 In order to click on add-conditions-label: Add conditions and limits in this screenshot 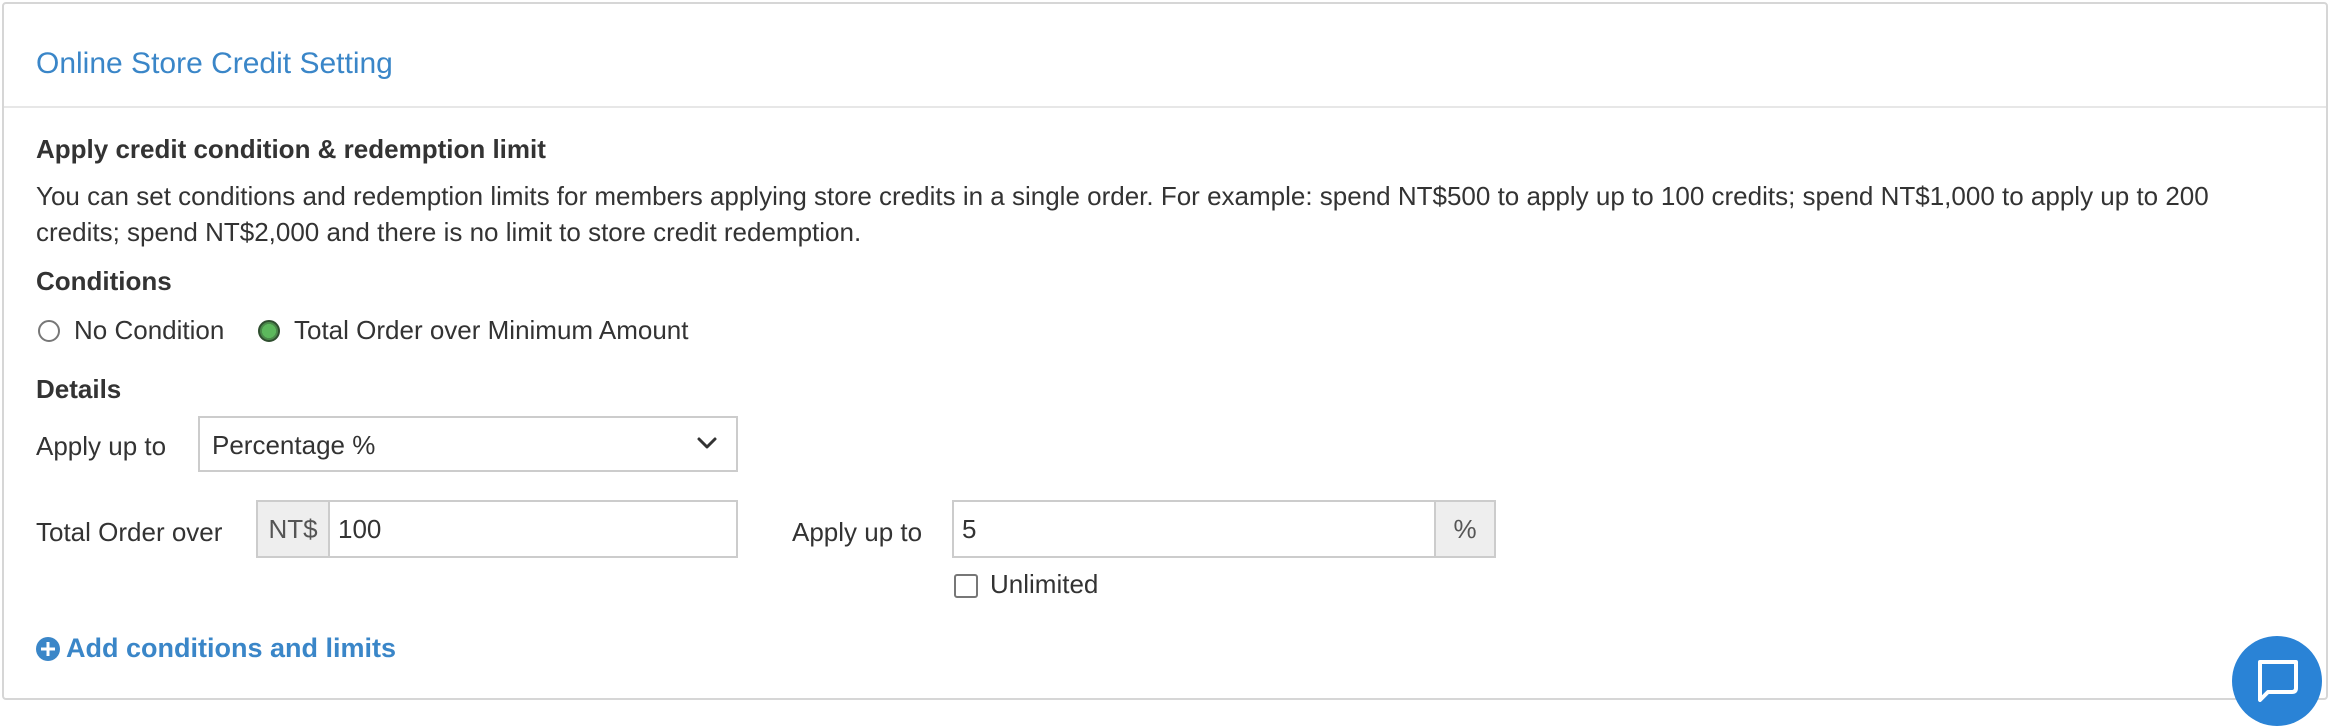, I will do `click(231, 648)`.